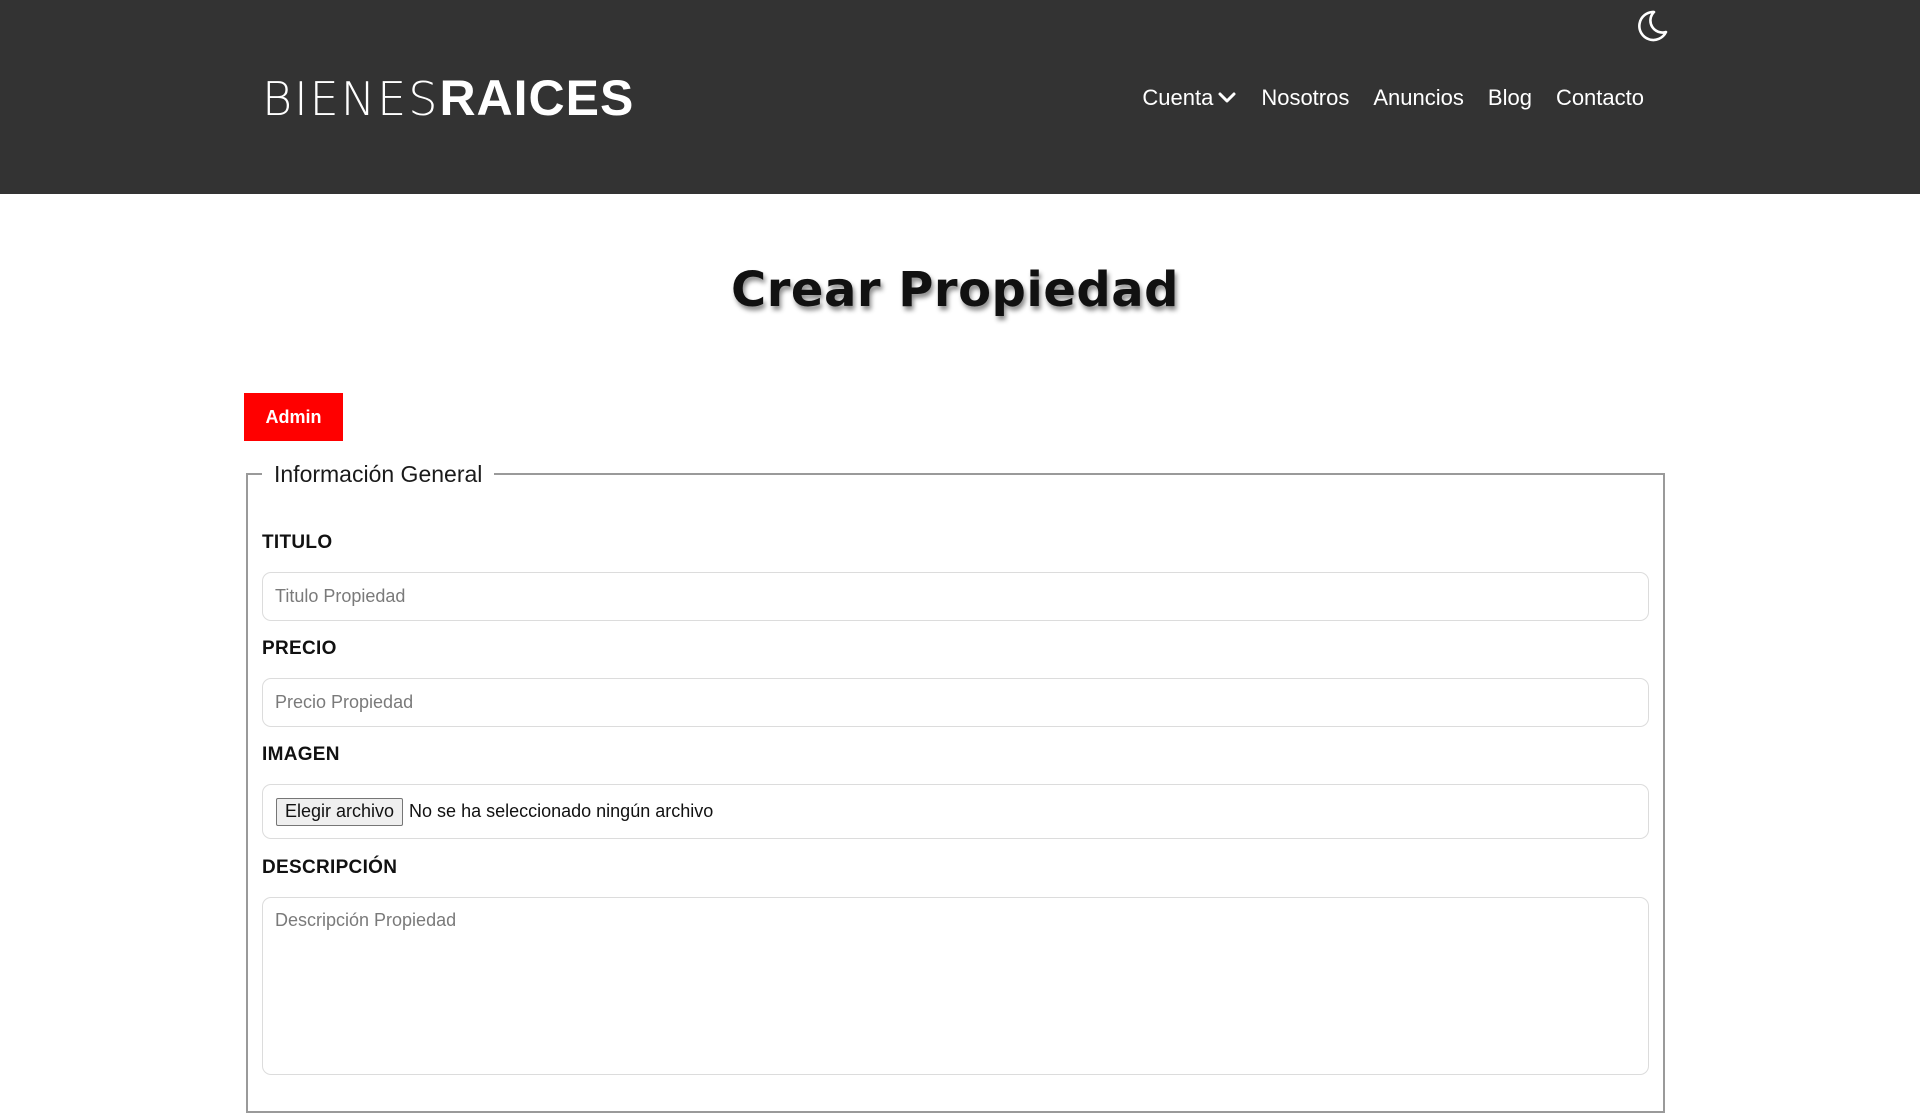  I want to click on logo-bold-text: RAICES, so click(537, 98).